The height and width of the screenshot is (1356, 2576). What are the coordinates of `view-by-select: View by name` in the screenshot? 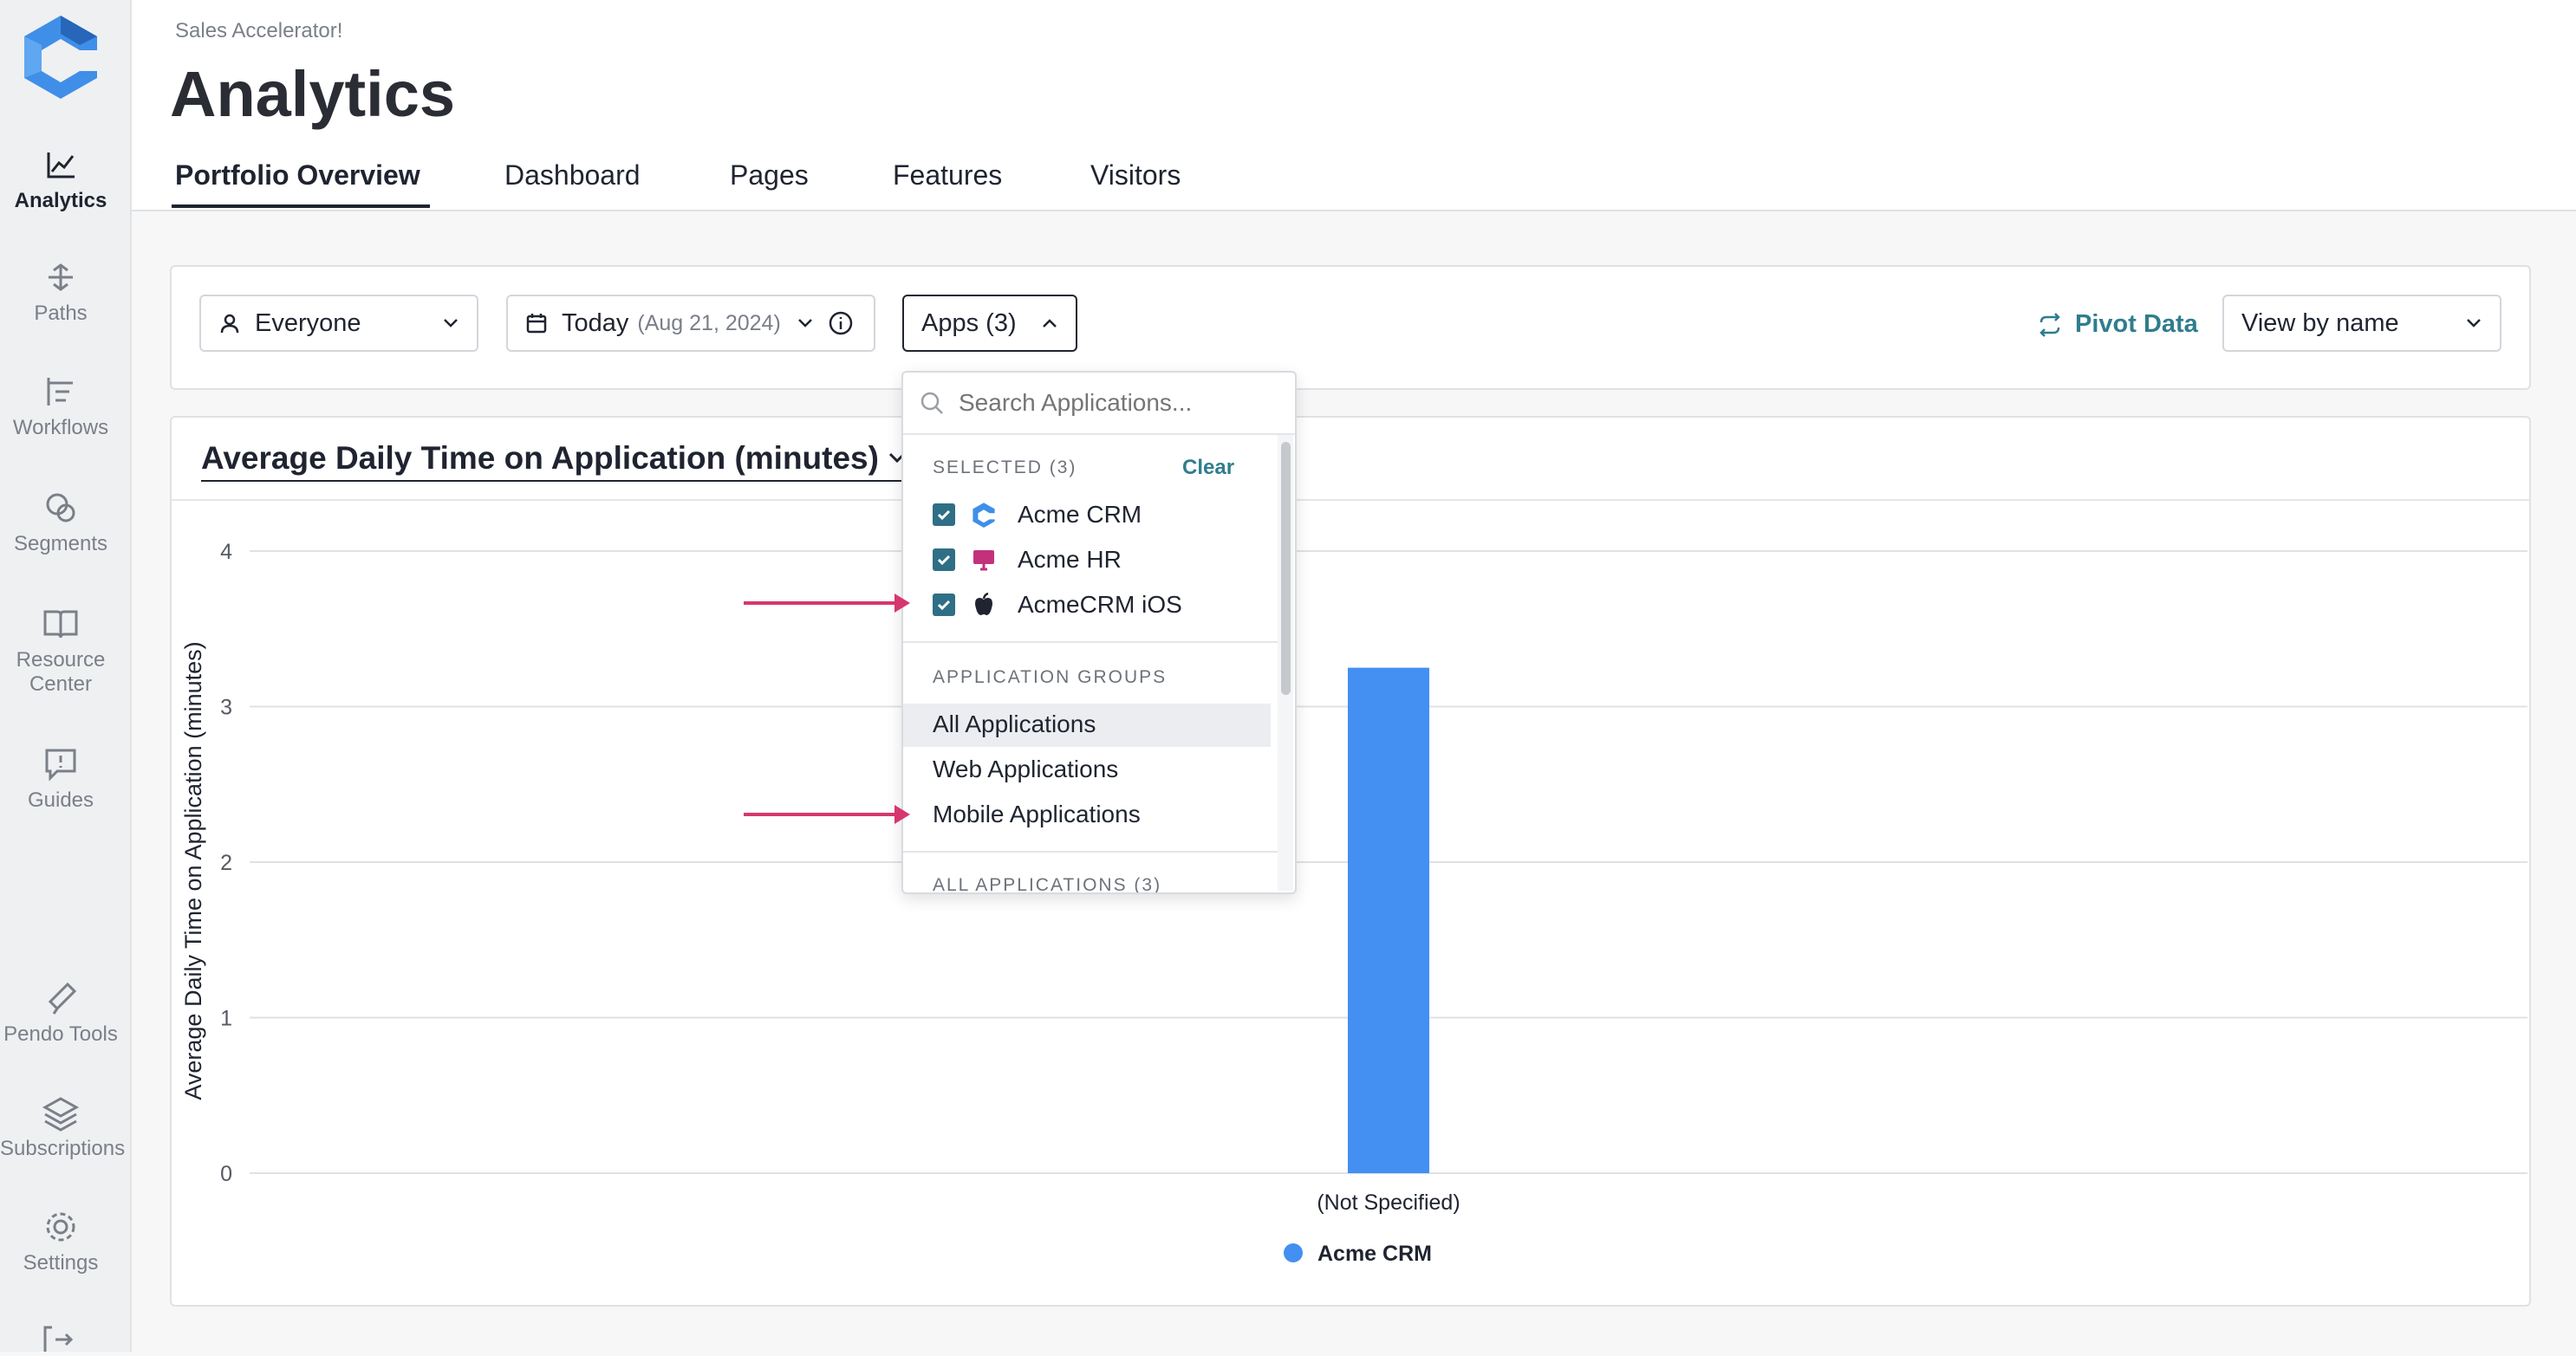 It's located at (2361, 323).